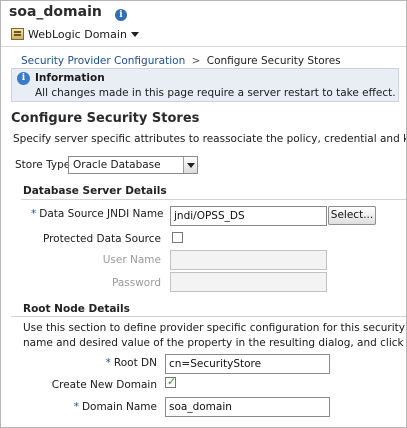  What do you see at coordinates (131, 260) in the screenshot?
I see `user-name-label: User Name` at bounding box center [131, 260].